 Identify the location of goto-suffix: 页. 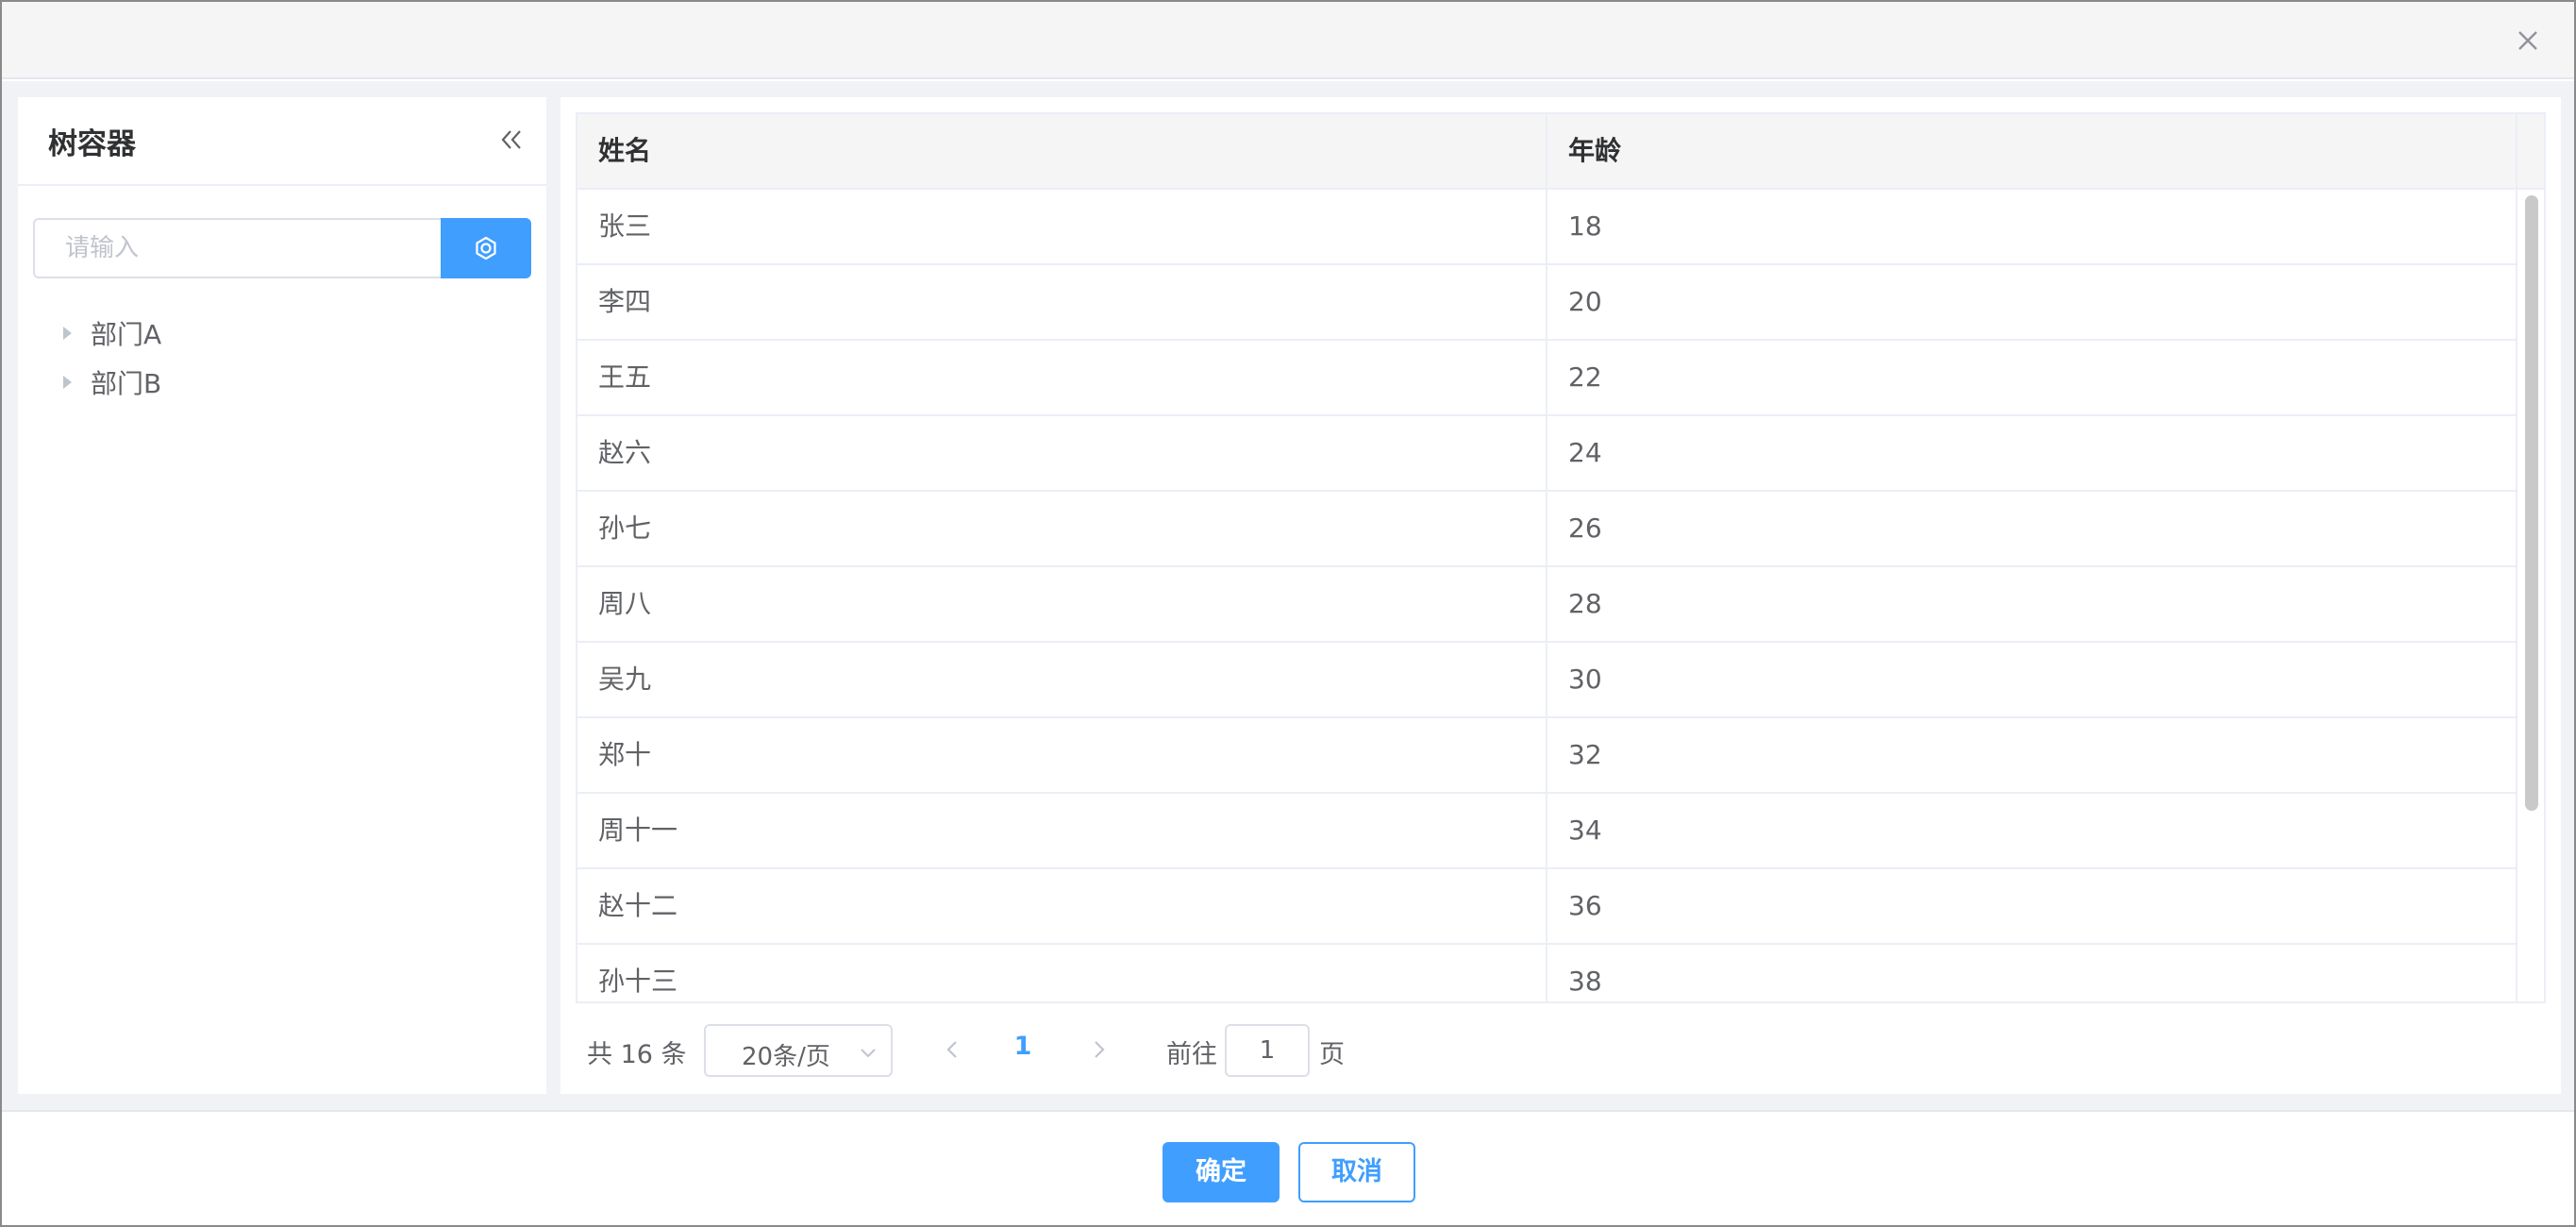
(1332, 1055).